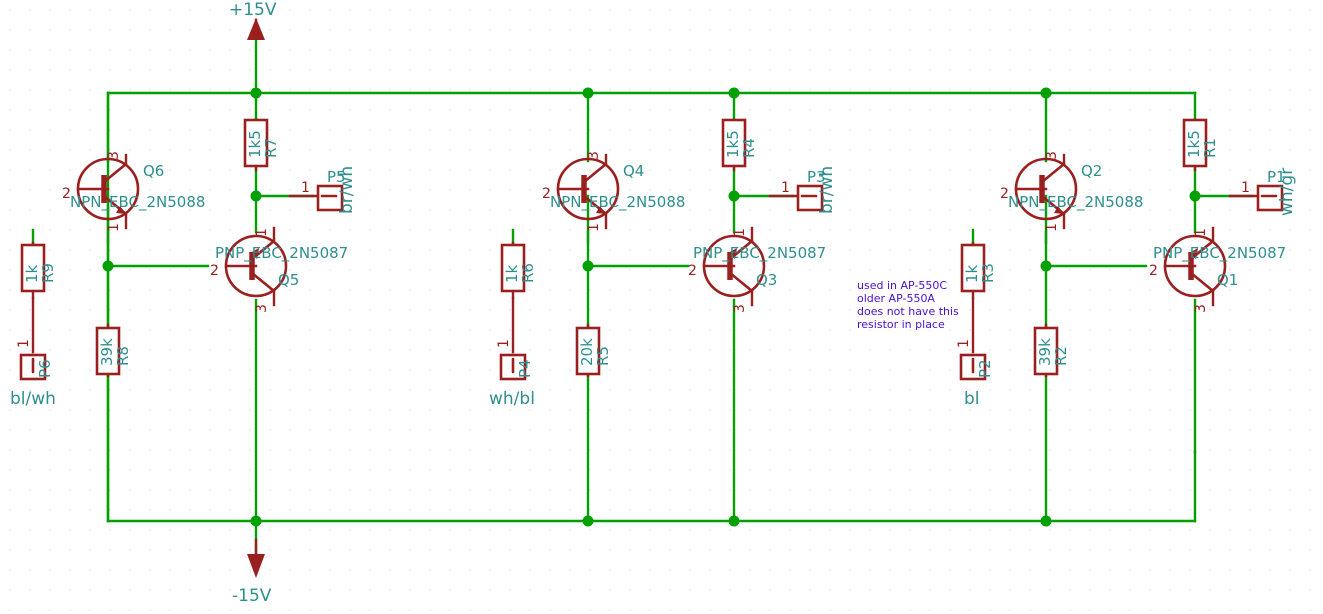 This screenshot has width=1323, height=614. What do you see at coordinates (114, 155) in the screenshot?
I see `transistor-q6-pin3: 3` at bounding box center [114, 155].